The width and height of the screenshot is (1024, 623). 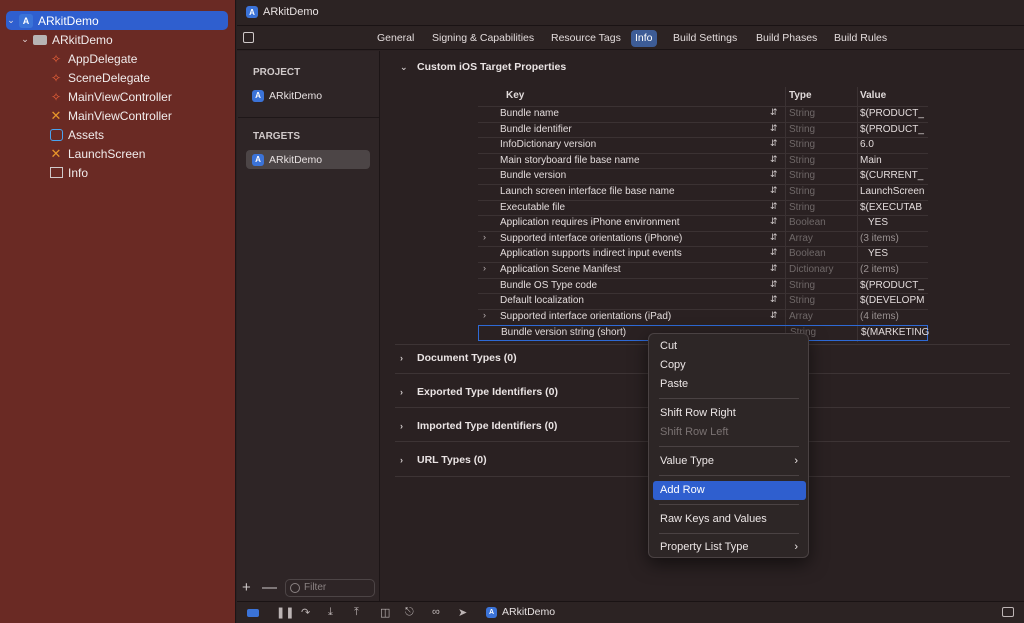 What do you see at coordinates (729, 461) in the screenshot?
I see `menu-item-value-type: Value Type ›` at bounding box center [729, 461].